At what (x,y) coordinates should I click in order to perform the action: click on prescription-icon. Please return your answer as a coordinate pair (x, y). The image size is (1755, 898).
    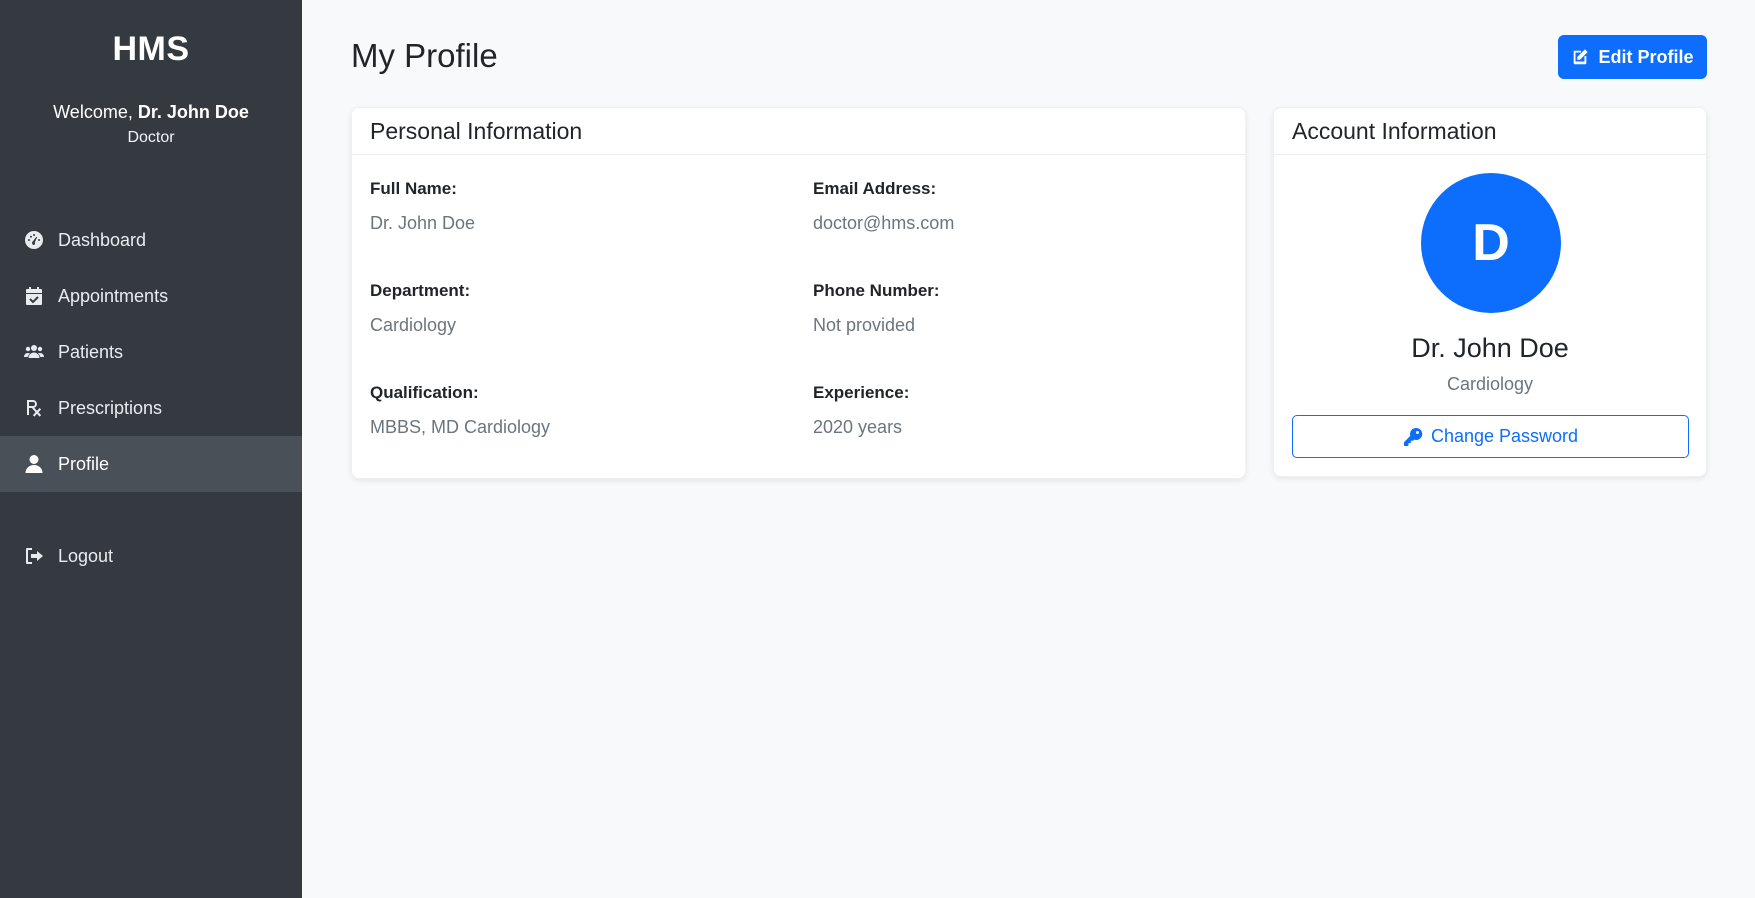
    Looking at the image, I should click on (34, 408).